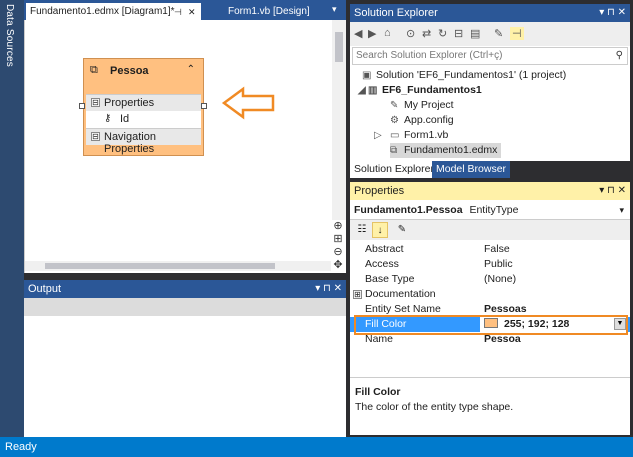 This screenshot has width=633, height=457. I want to click on entity-section-navigation-properties: ⊟ Navigation Properties, so click(143, 141).